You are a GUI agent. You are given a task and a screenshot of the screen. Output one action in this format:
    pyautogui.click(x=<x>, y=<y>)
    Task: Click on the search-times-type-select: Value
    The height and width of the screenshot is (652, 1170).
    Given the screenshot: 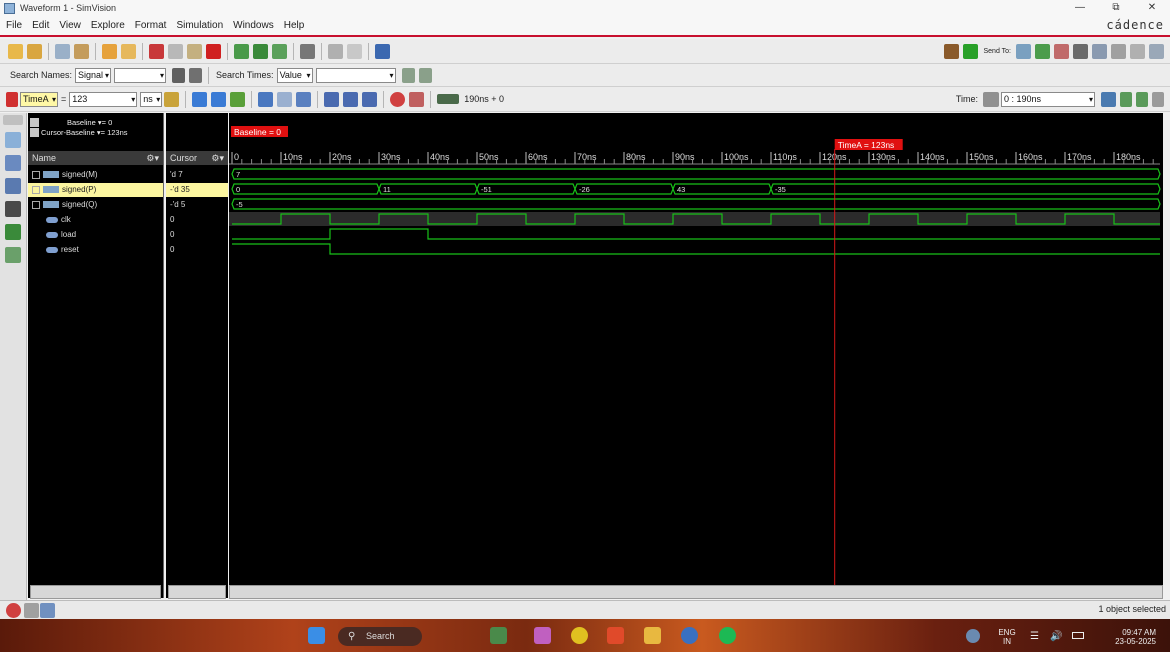 What is the action you would take?
    pyautogui.click(x=294, y=75)
    